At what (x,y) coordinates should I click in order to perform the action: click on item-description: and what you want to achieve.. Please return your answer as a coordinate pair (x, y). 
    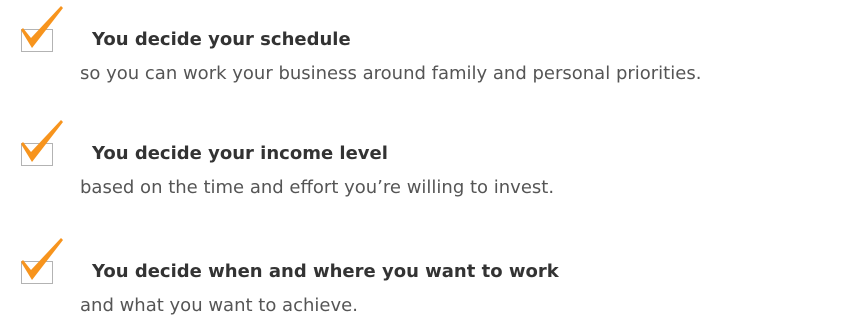
    Looking at the image, I should click on (219, 305).